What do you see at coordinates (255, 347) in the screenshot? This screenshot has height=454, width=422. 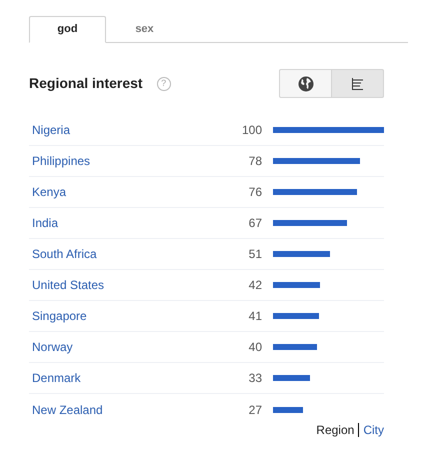 I see `interest-value: 40` at bounding box center [255, 347].